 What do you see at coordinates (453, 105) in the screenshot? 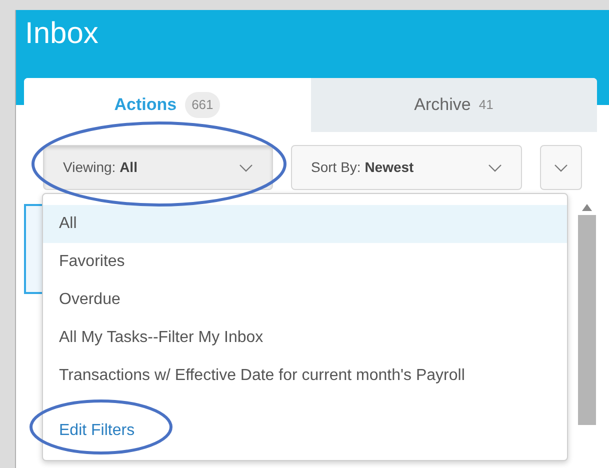
I see `tab: Archive 41` at bounding box center [453, 105].